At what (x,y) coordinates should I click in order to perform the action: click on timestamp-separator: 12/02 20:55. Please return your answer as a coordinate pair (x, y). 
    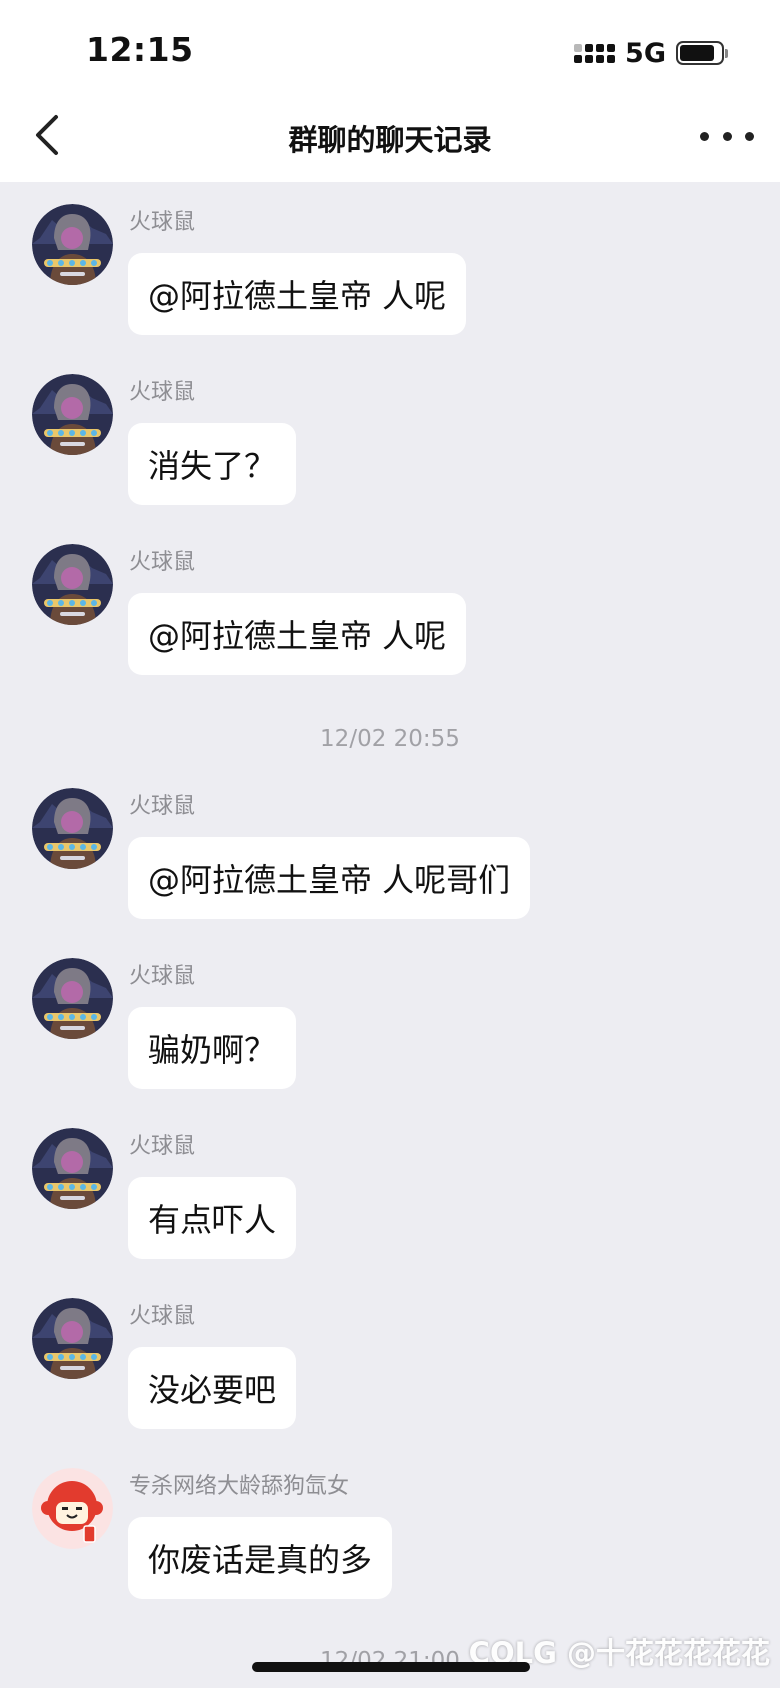
    Looking at the image, I should click on (390, 739).